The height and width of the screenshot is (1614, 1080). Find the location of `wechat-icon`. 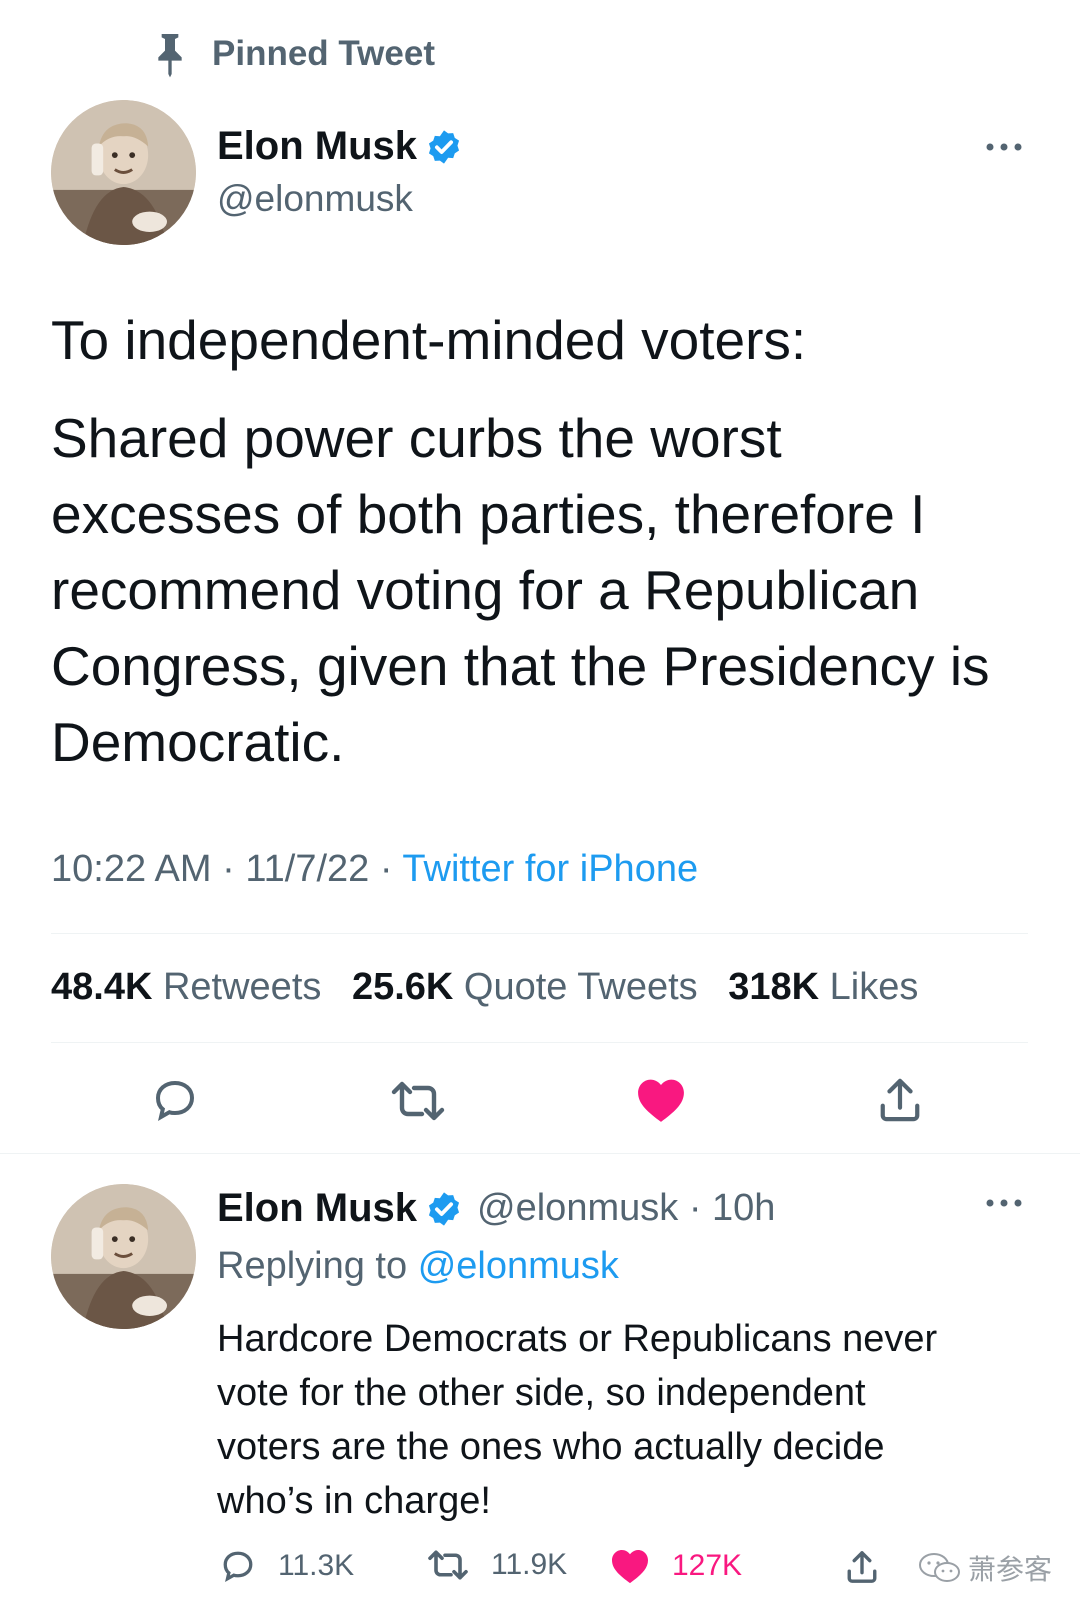

wechat-icon is located at coordinates (939, 1567).